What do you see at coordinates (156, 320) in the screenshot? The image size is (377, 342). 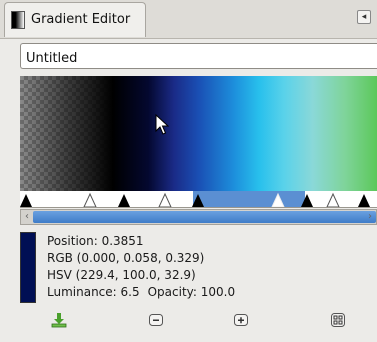 I see `zoom-out-icon` at bounding box center [156, 320].